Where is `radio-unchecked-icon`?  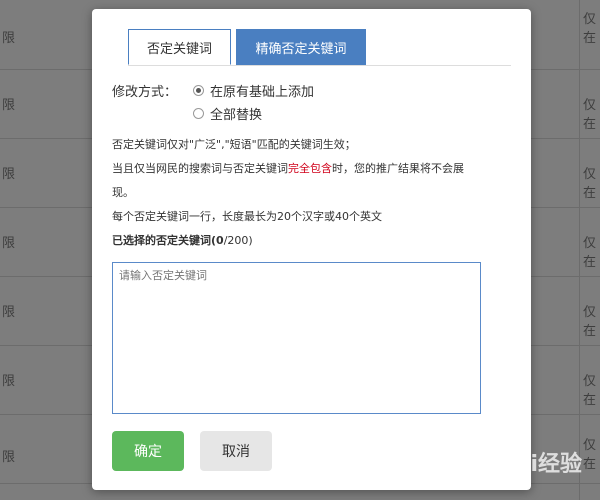 radio-unchecked-icon is located at coordinates (198, 113).